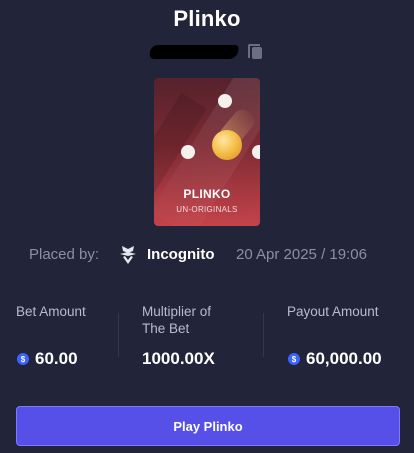  I want to click on bet-amount-label: Bet Amount, so click(51, 311).